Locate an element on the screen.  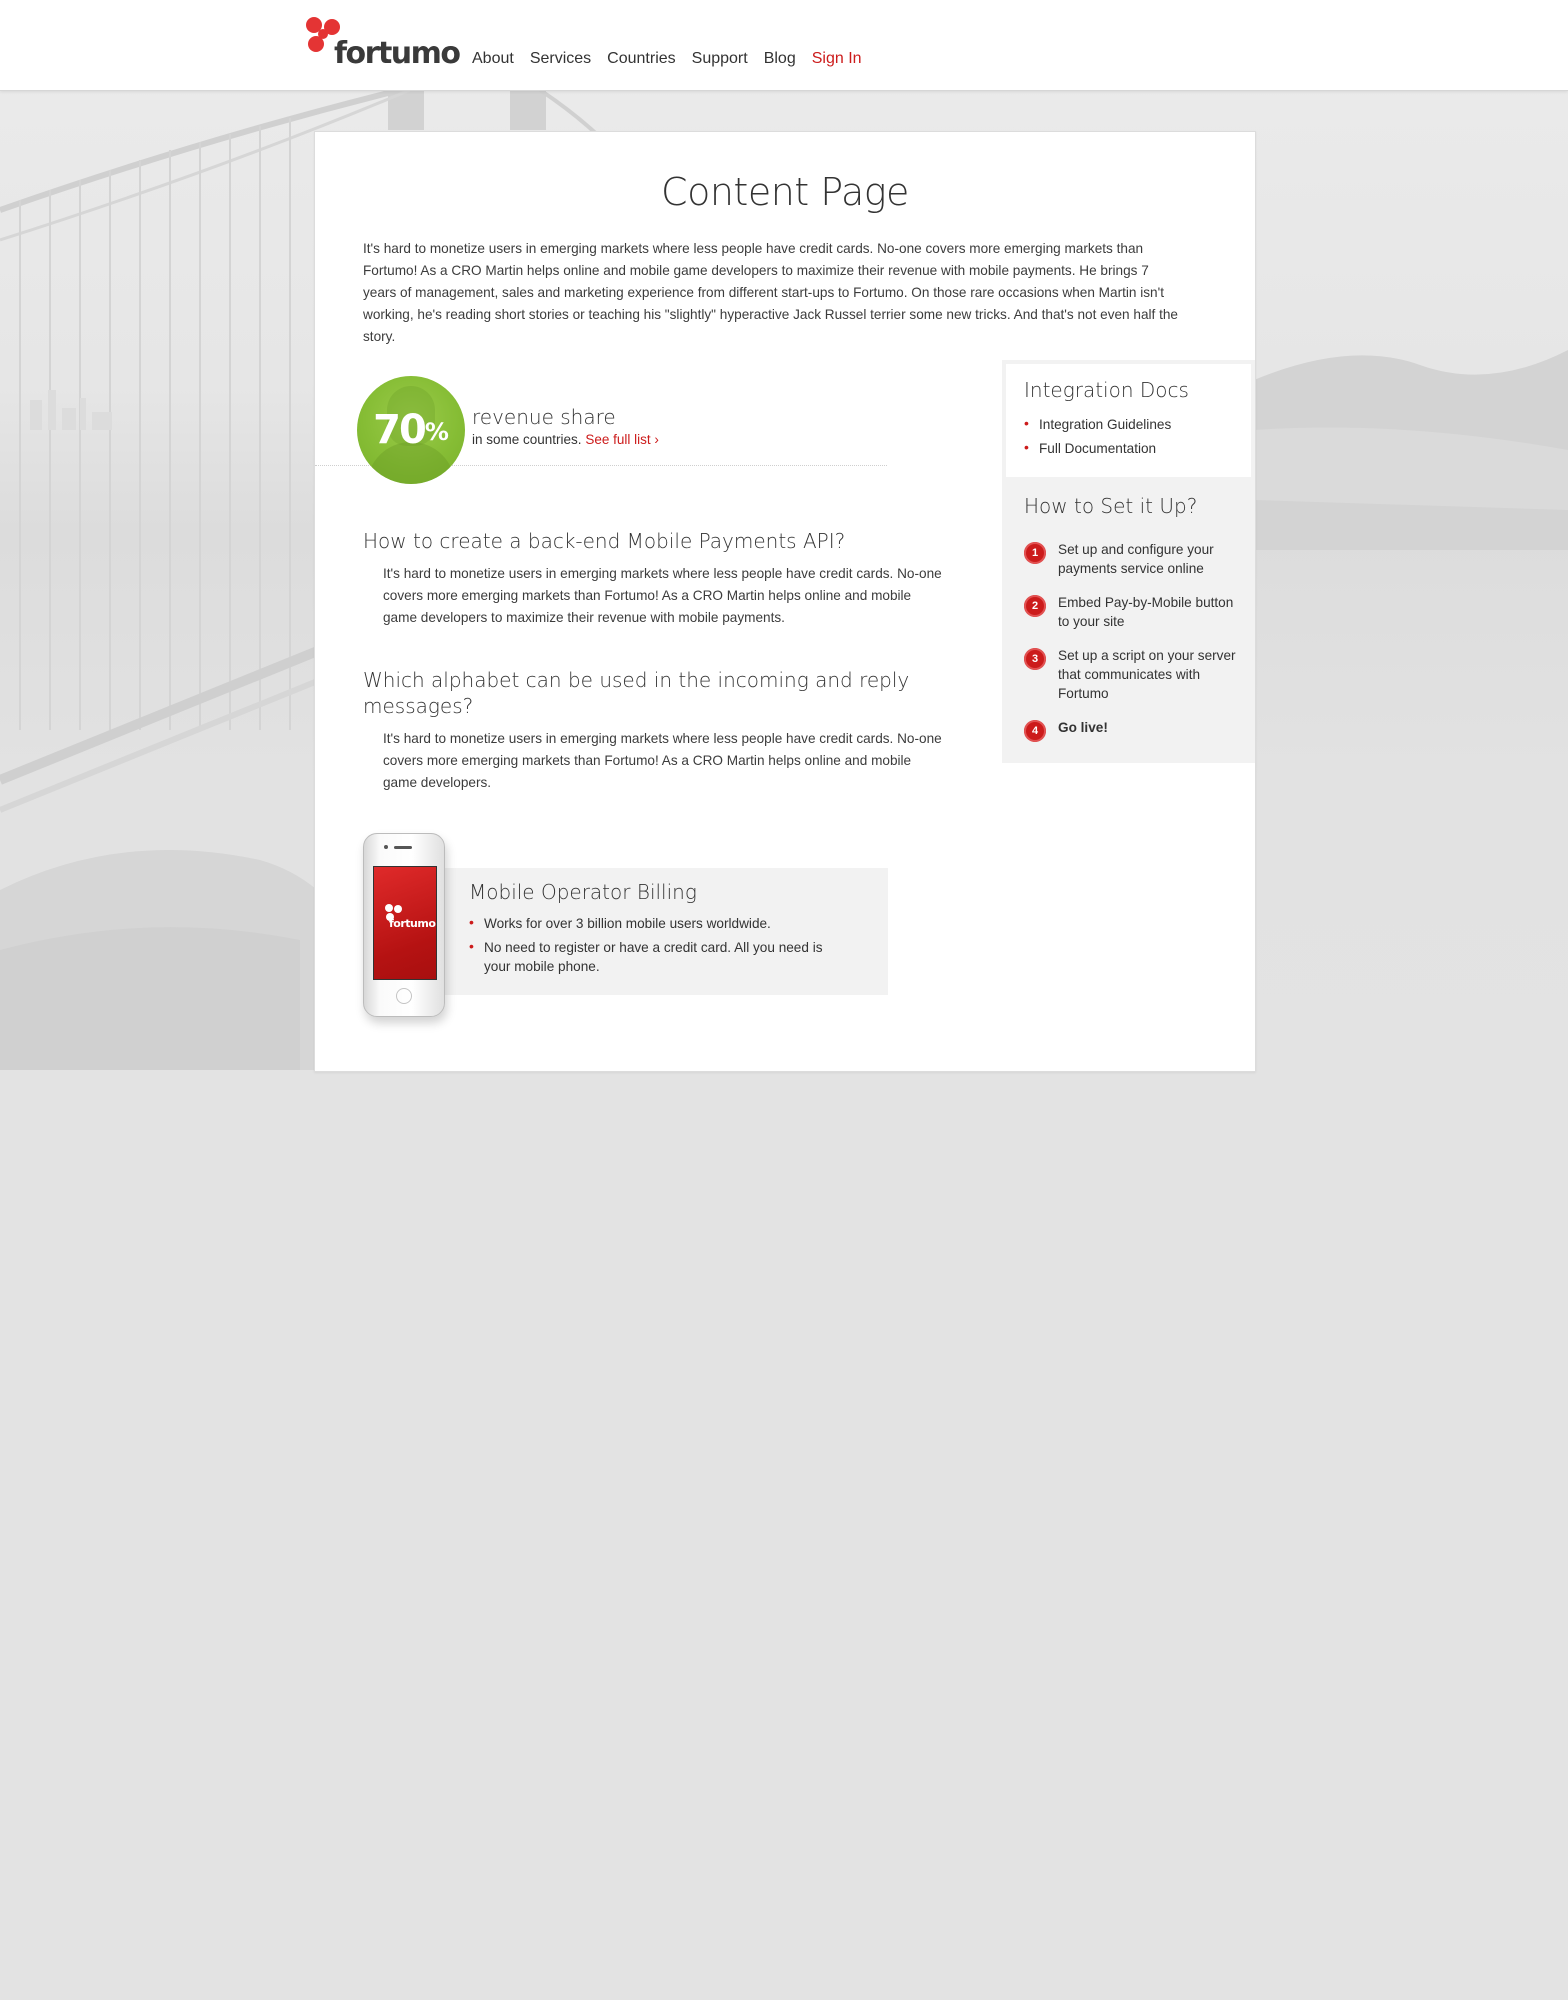
step-number-badge: 1 is located at coordinates (1035, 553).